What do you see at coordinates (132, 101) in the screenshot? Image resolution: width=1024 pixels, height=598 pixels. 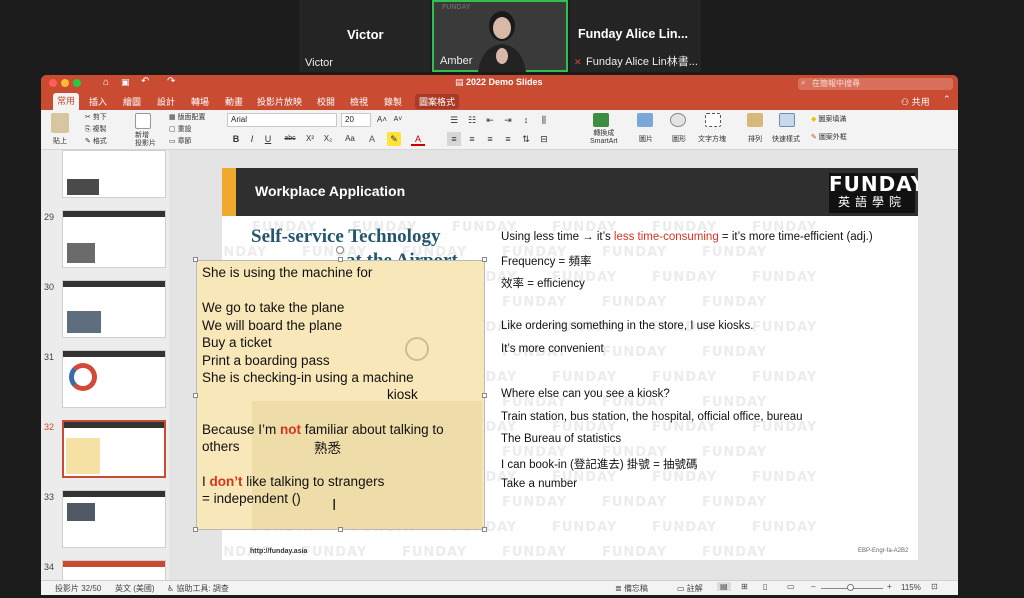 I see `tab-draw: 繪圖` at bounding box center [132, 101].